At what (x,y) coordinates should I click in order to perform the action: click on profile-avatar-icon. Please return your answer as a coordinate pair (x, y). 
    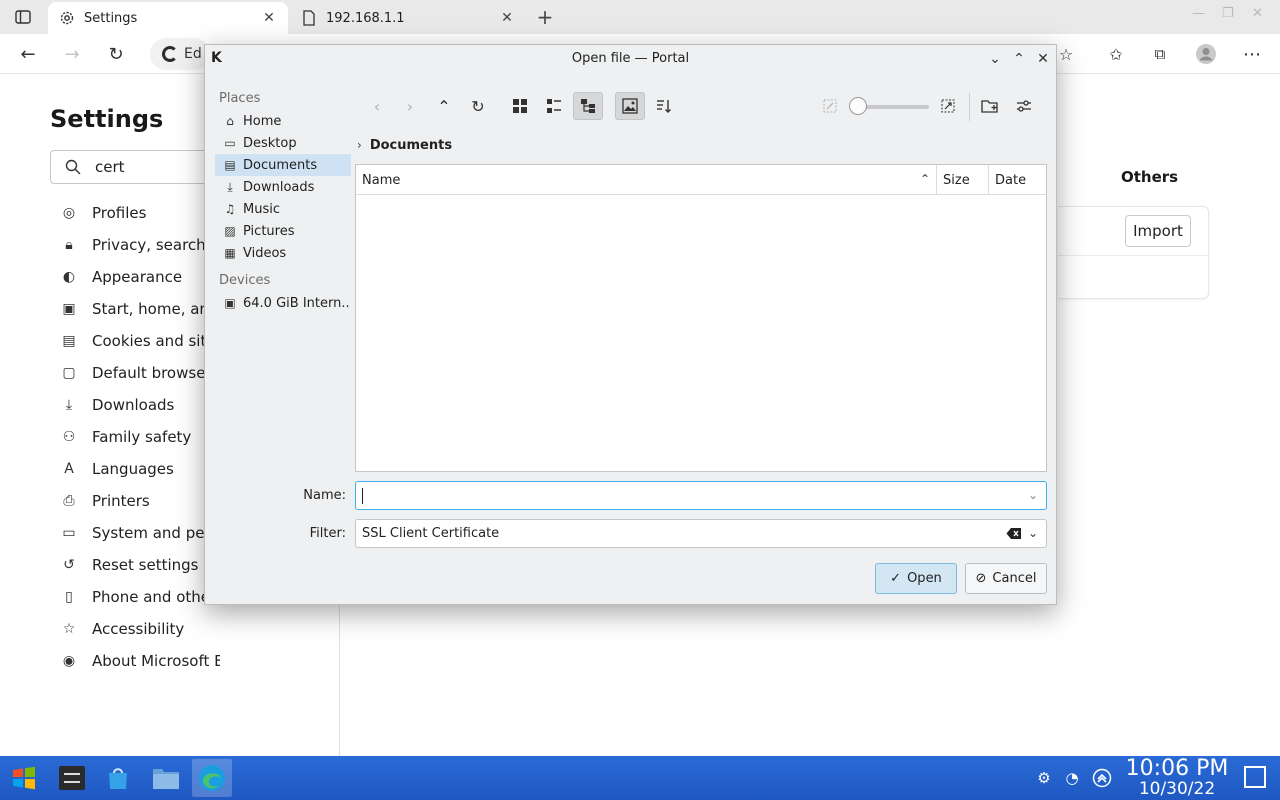
    Looking at the image, I should click on (1206, 54).